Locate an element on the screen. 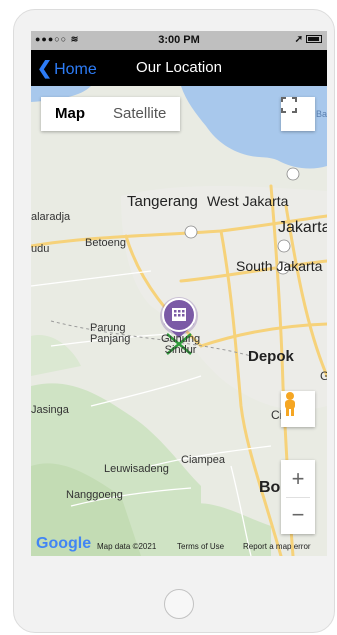 Image resolution: width=337 pixels, height=635 pixels. fullscreen-icon is located at coordinates (289, 105).